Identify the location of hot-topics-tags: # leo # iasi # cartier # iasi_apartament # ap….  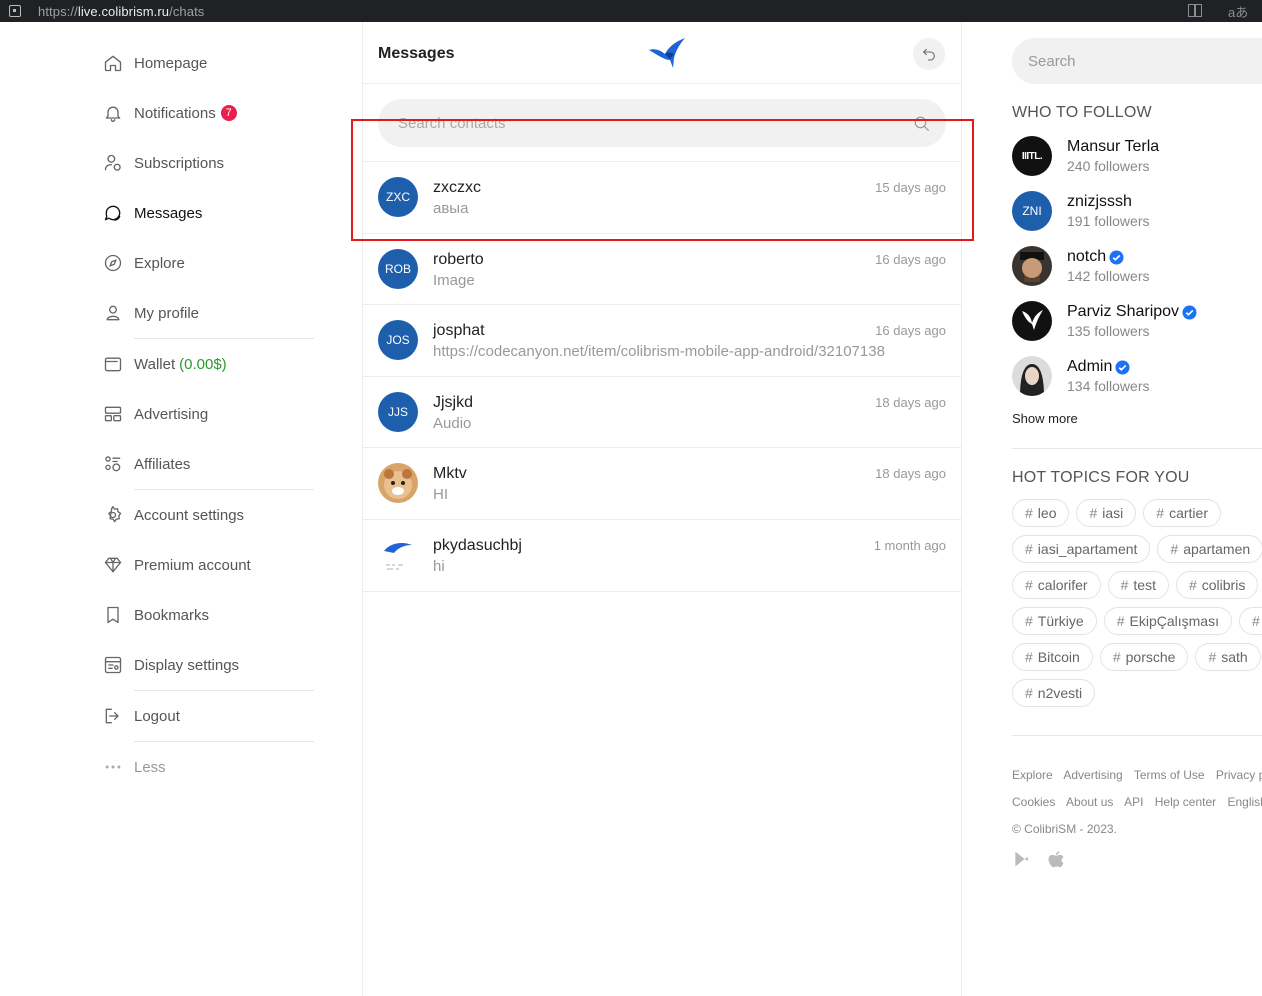
(1137, 603).